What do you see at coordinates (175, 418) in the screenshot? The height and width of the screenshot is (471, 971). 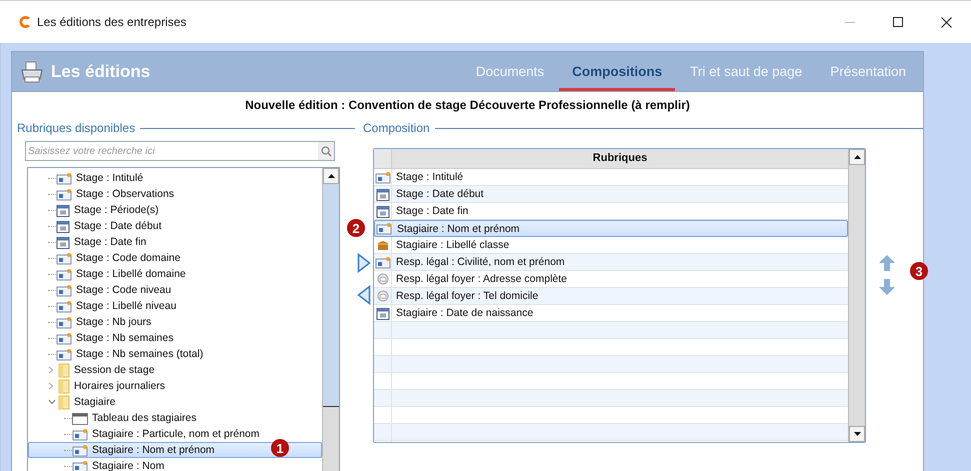 I see `tree-item: Tableau des stagiaires` at bounding box center [175, 418].